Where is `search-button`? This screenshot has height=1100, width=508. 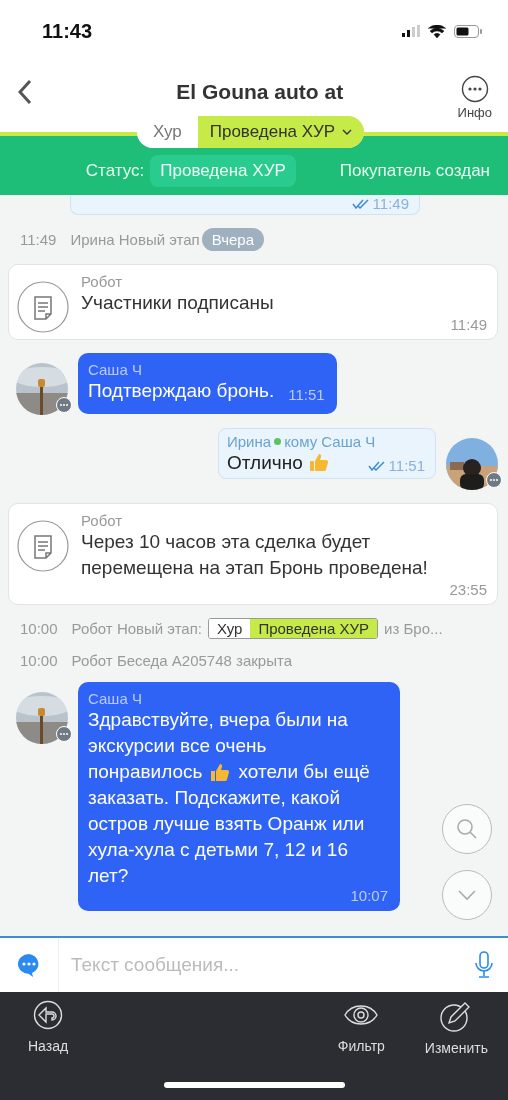 search-button is located at coordinates (467, 829).